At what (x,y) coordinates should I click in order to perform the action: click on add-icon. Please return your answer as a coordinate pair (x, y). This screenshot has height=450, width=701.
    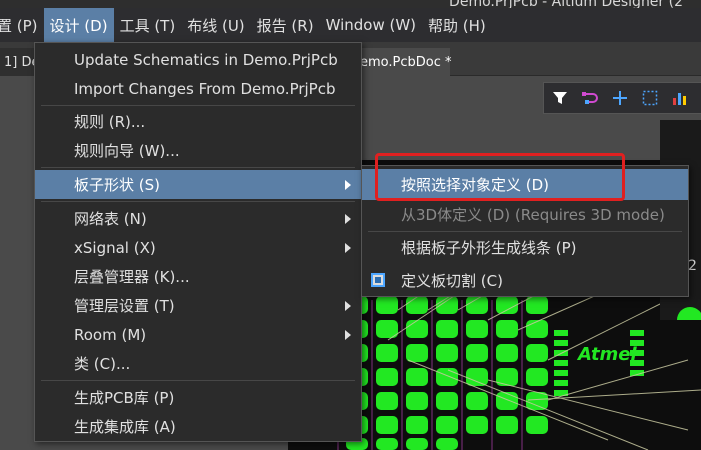
    Looking at the image, I should click on (620, 98).